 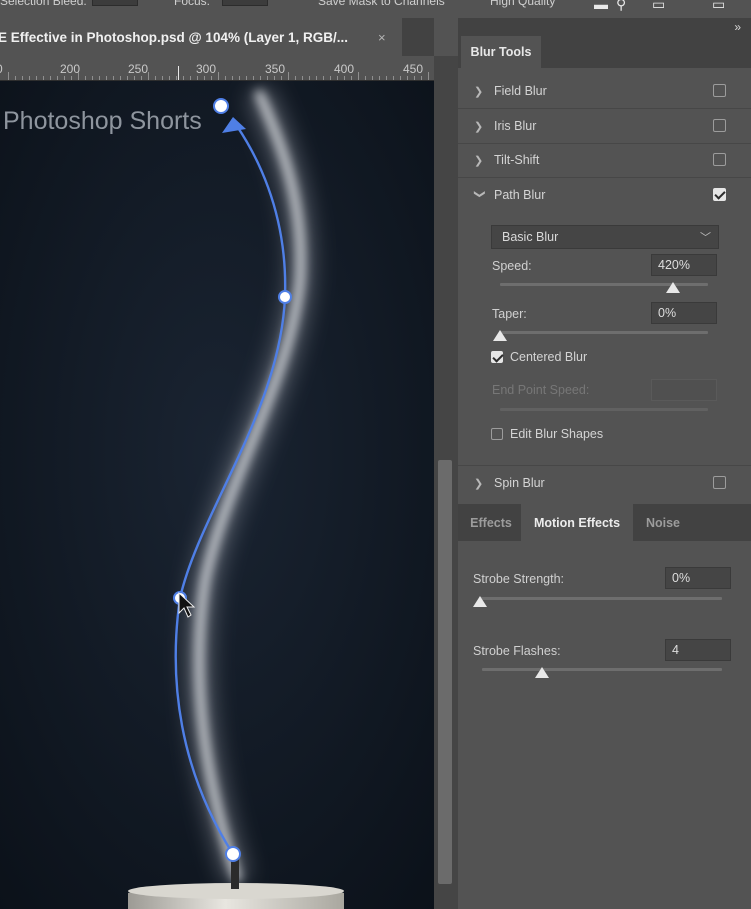 I want to click on speed-label: Speed:, so click(x=512, y=266).